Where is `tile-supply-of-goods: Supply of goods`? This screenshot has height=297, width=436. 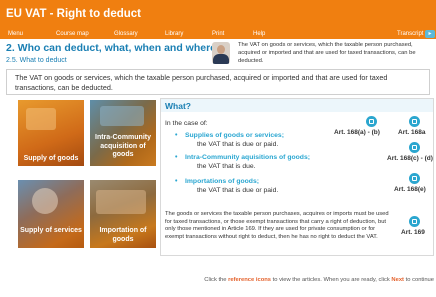 tile-supply-of-goods: Supply of goods is located at coordinates (51, 133).